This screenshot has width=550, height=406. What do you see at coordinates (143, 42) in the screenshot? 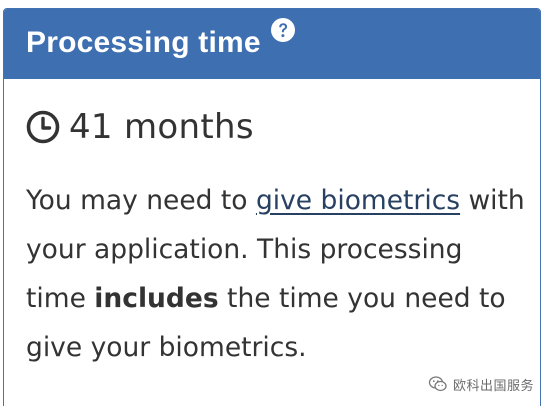
I see `panel-title: Processing time` at bounding box center [143, 42].